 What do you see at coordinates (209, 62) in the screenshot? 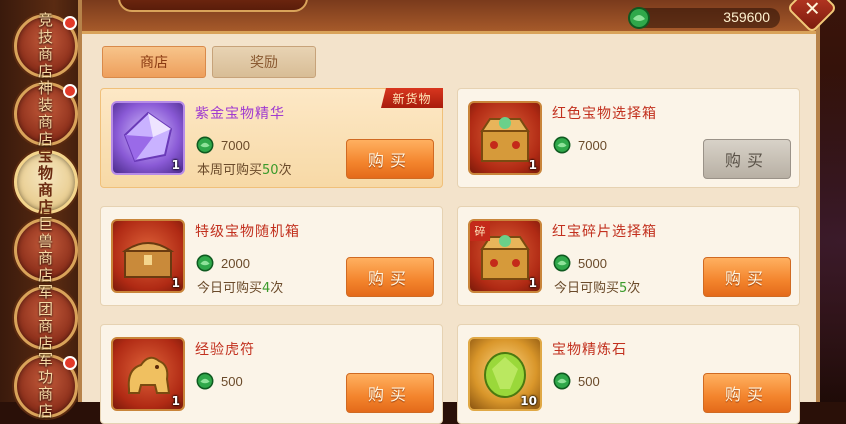
I see `sub-tab-bar: 商店 奖励` at bounding box center [209, 62].